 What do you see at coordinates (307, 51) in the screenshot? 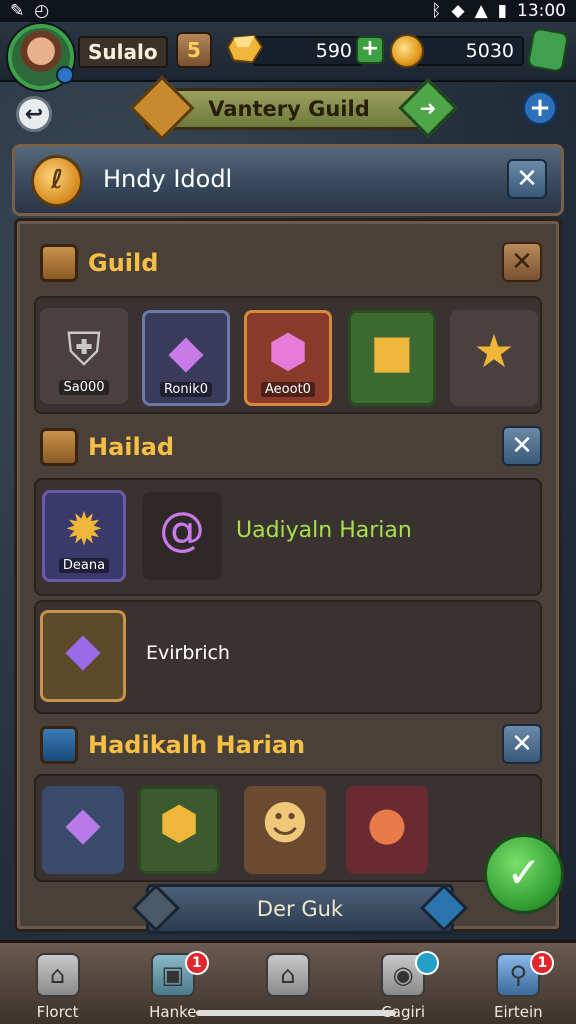
I see `gems-count: 590` at bounding box center [307, 51].